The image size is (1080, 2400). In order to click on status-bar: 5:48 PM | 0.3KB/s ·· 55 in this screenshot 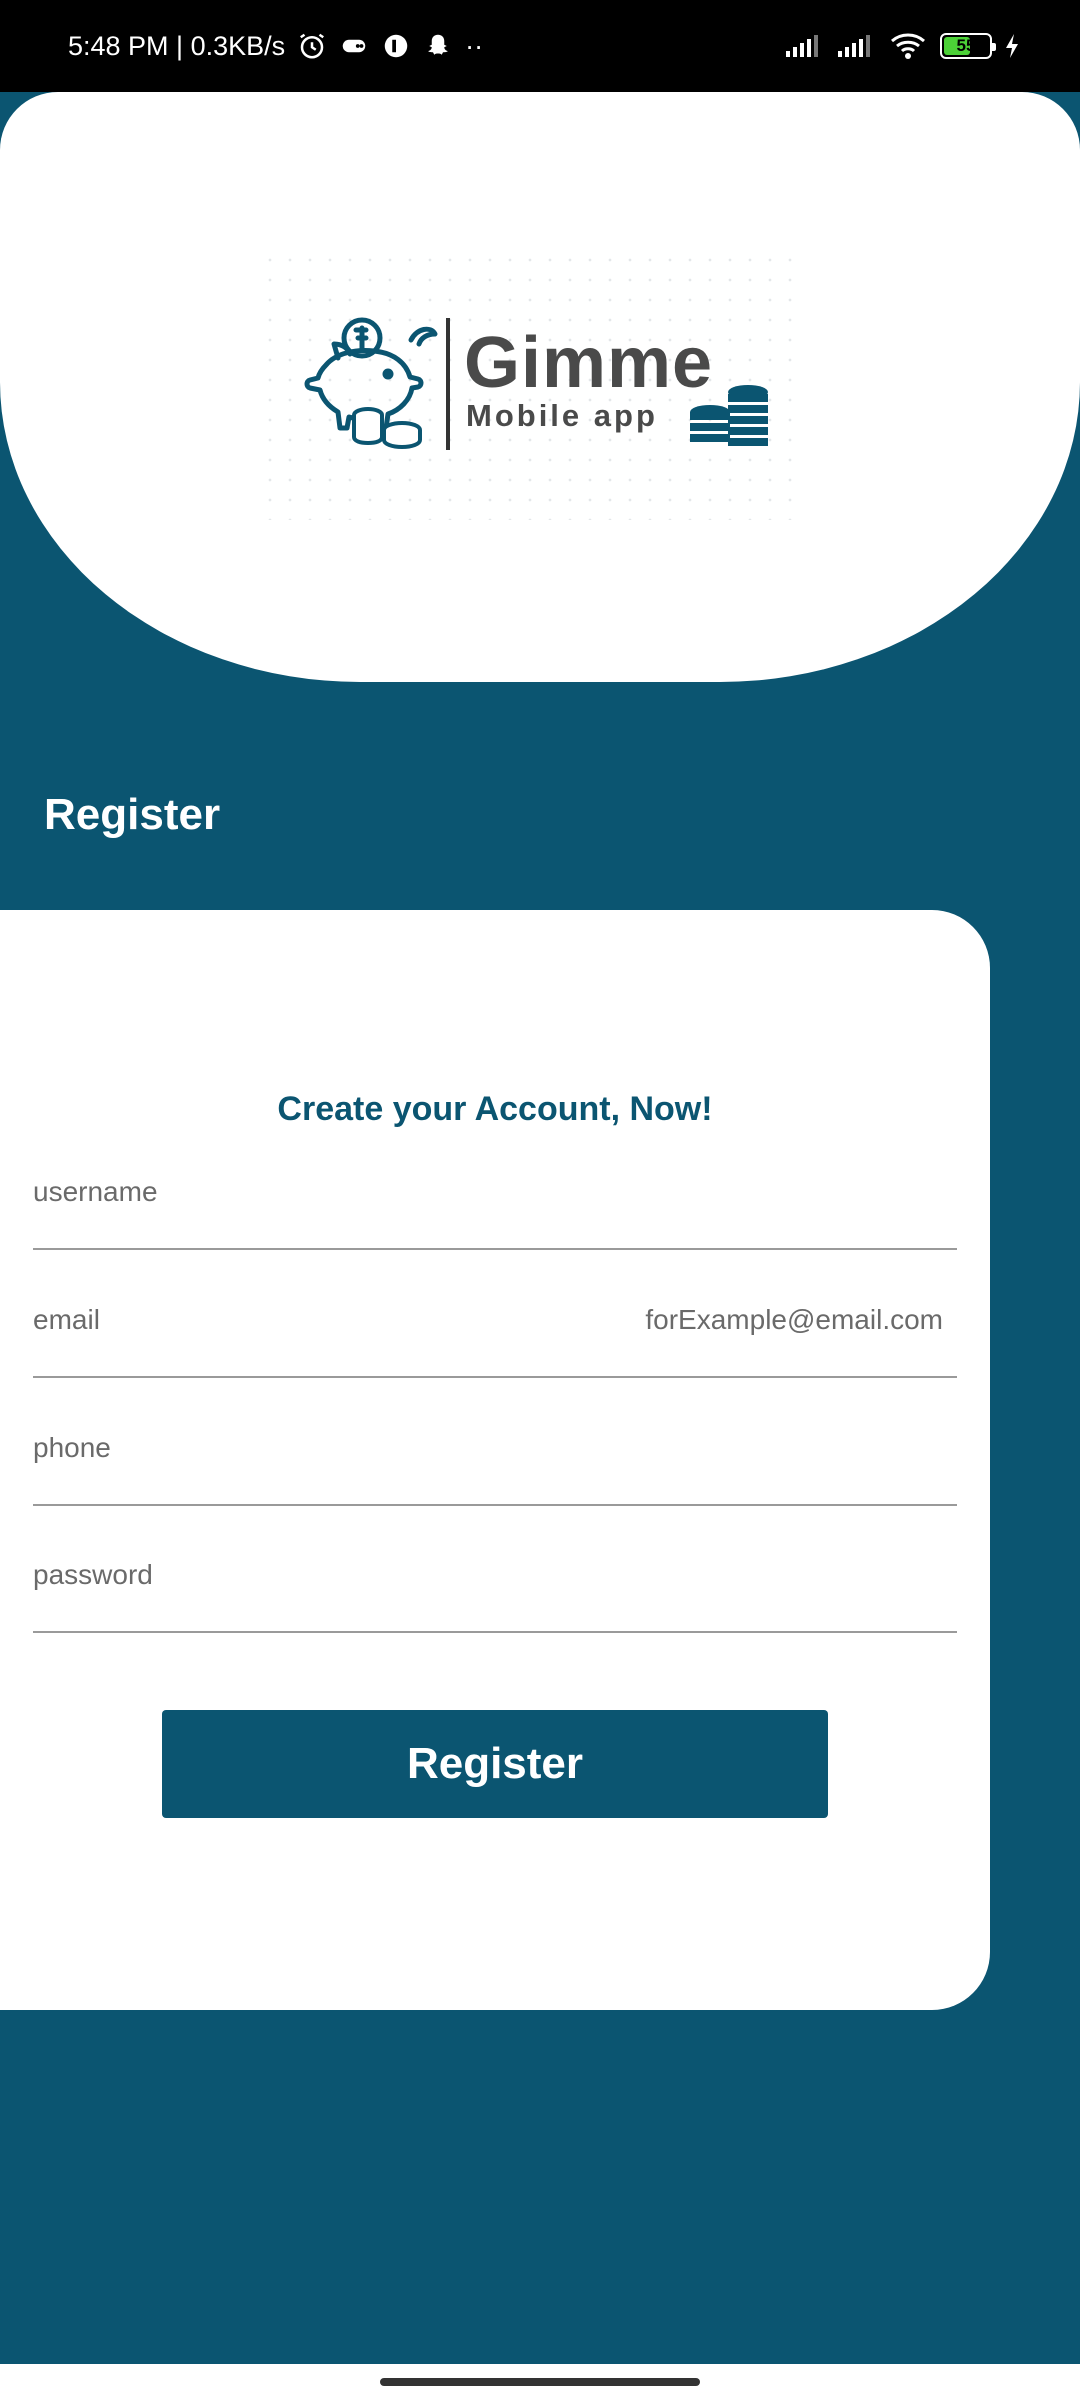, I will do `click(540, 46)`.